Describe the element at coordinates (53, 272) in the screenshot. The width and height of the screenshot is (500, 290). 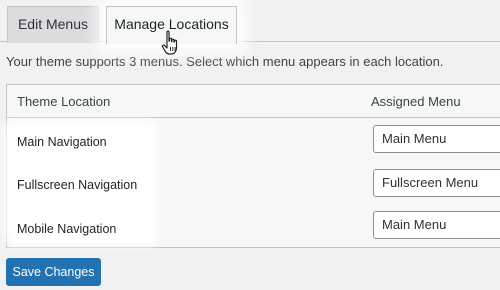
I see `save-changes-button: Save Changes` at that location.